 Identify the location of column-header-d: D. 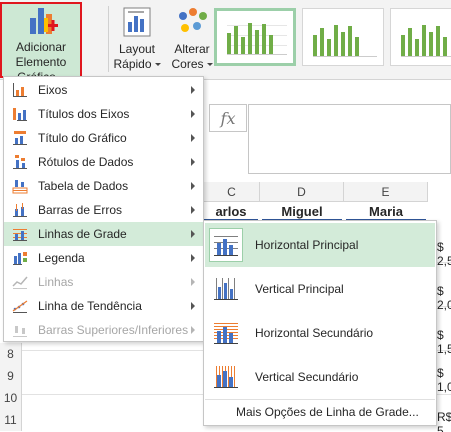
(302, 192).